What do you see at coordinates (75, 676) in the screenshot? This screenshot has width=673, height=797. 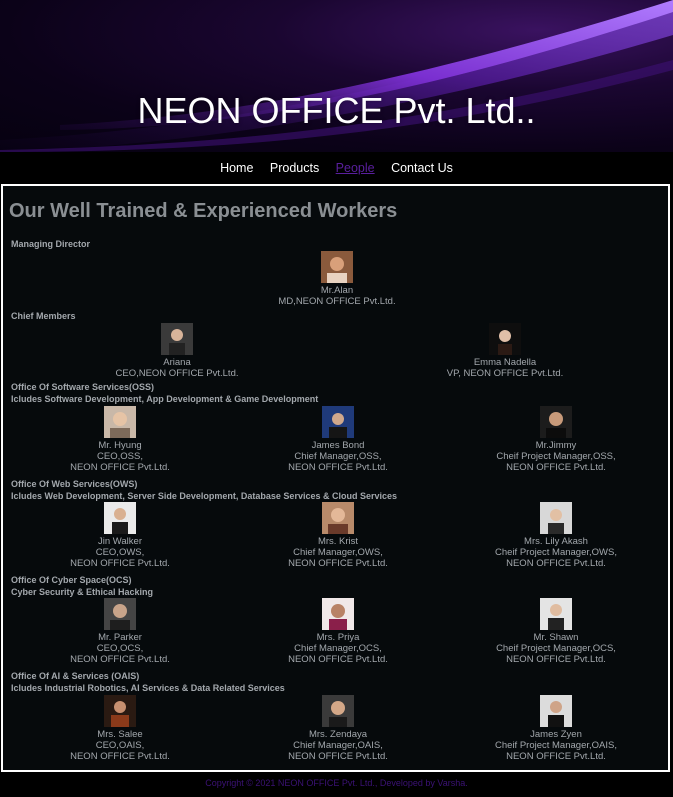 I see `section-title: Office Of AI & Services (OAIS)` at bounding box center [75, 676].